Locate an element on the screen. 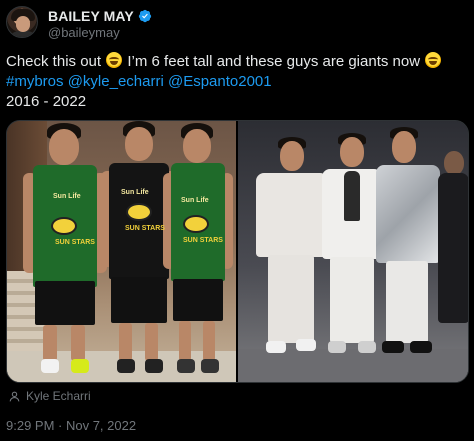 This screenshot has height=441, width=474. media-tag-name: Kyle Echarri is located at coordinates (58, 396).